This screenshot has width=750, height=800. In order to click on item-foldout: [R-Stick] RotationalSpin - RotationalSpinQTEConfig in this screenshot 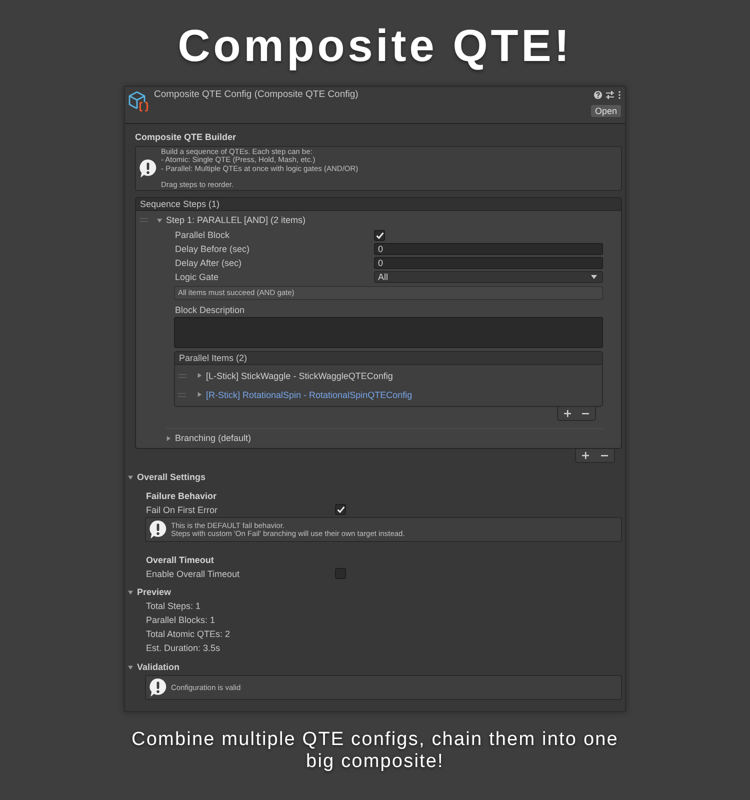, I will do `click(304, 394)`.